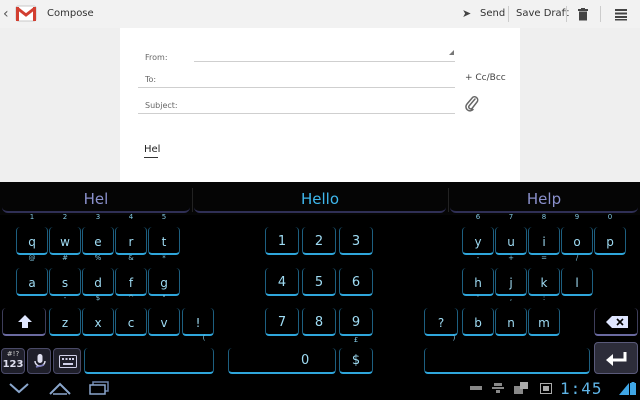 The image size is (640, 400). I want to click on from-label: From:, so click(156, 57).